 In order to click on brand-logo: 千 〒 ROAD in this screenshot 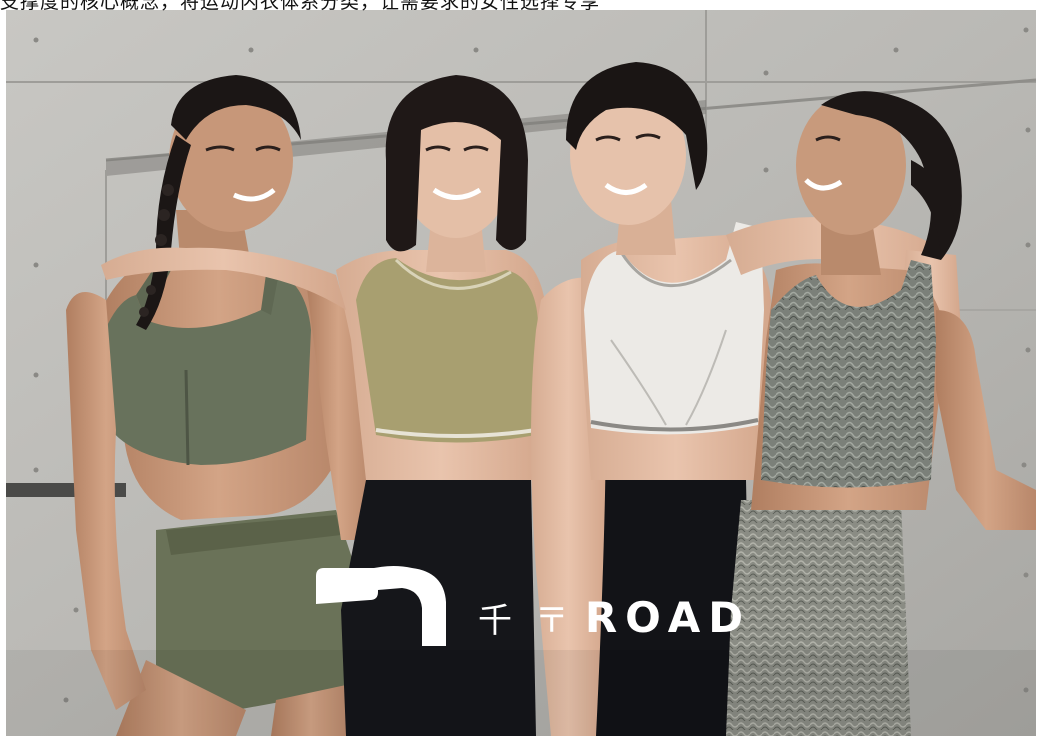, I will do `click(533, 604)`.